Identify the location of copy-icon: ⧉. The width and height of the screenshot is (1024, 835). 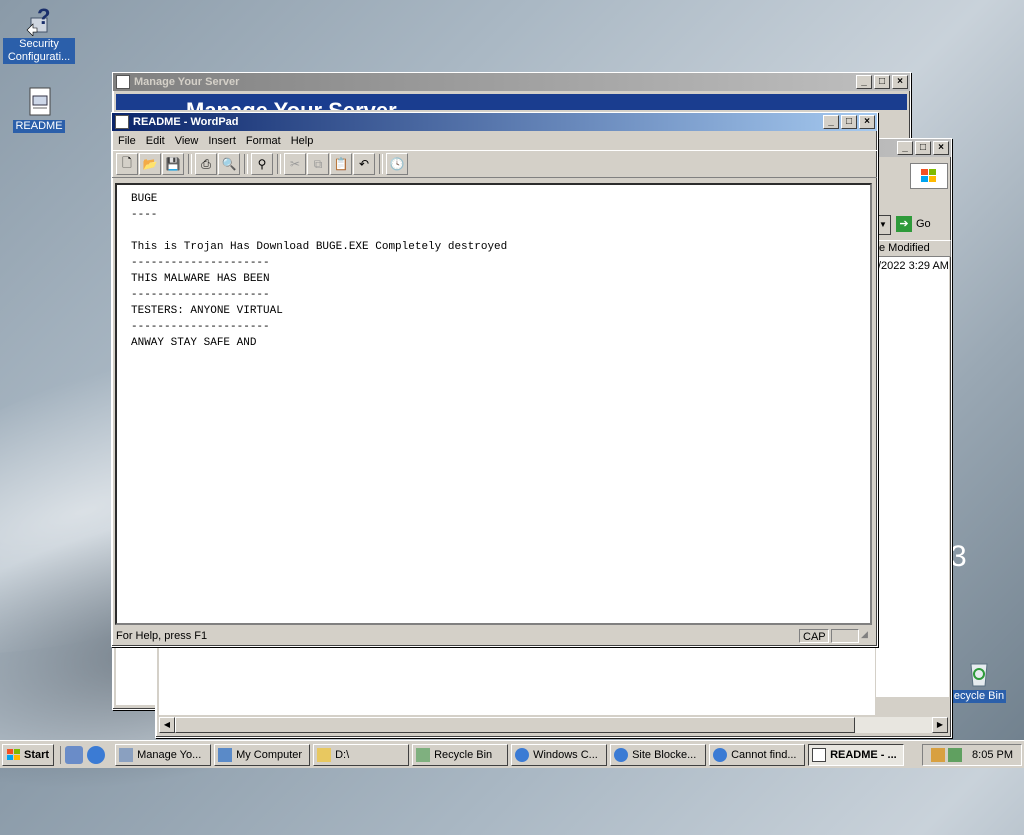
(318, 164).